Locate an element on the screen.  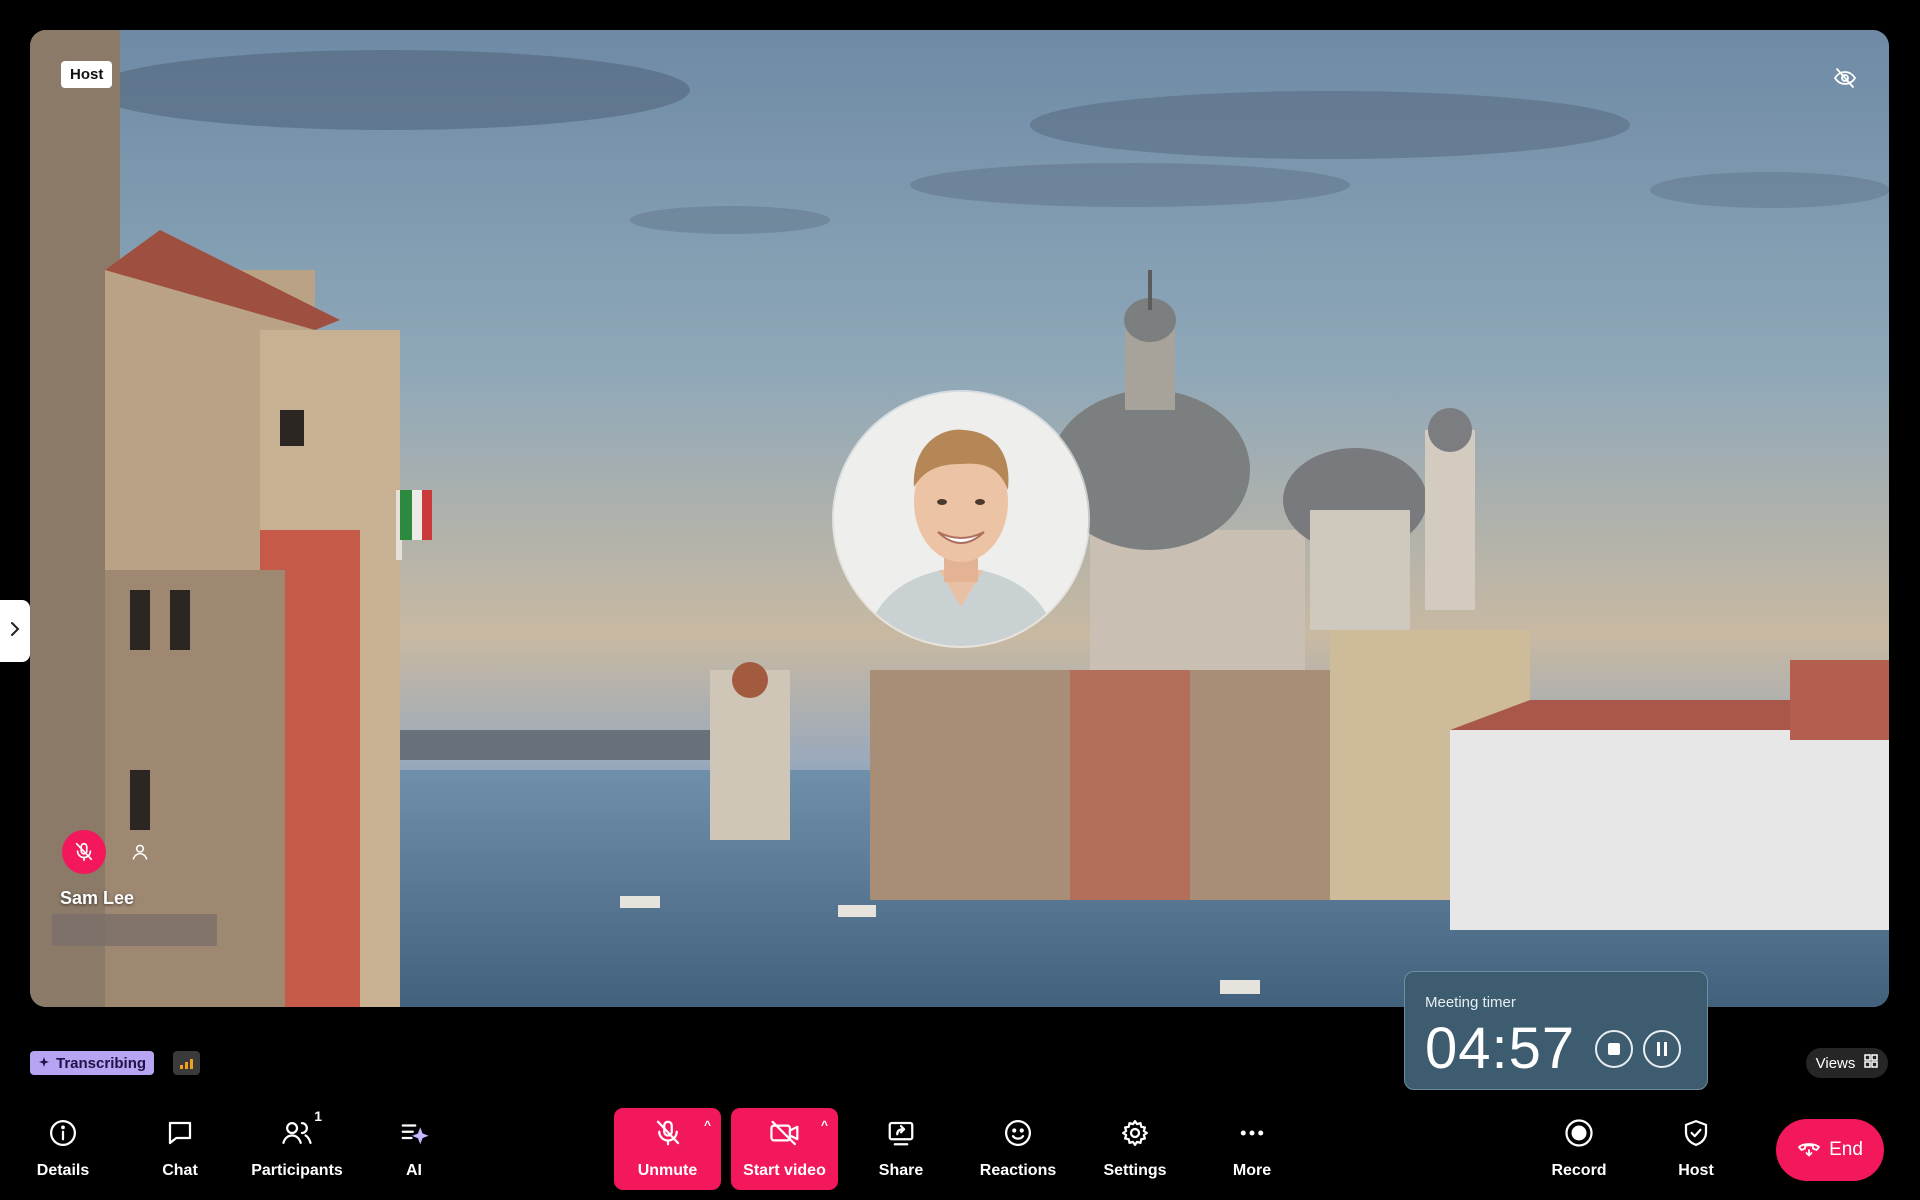
settings-label: Settings is located at coordinates (1135, 1170).